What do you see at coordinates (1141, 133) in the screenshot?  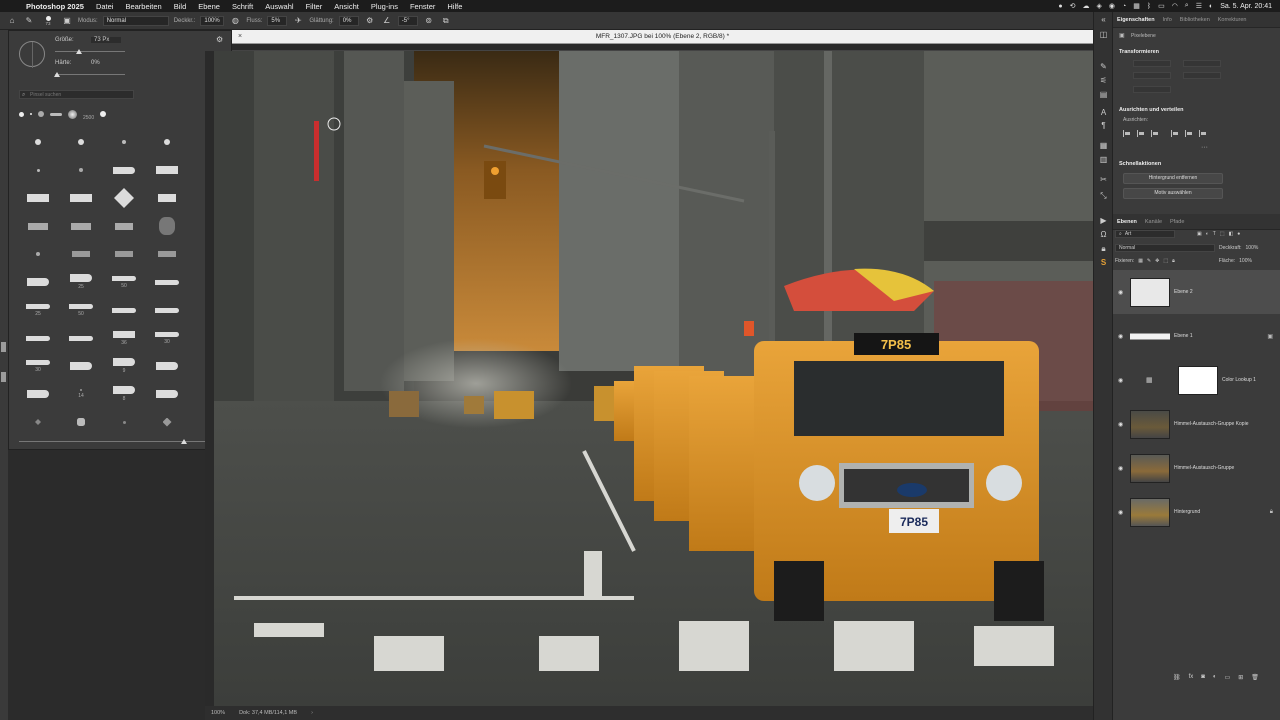 I see `align-center-icon` at bounding box center [1141, 133].